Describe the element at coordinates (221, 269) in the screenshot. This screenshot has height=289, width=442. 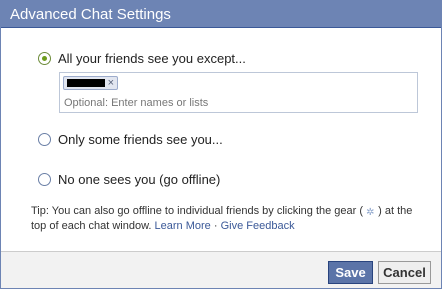
I see `dialog-footer: Save Cancel` at that location.